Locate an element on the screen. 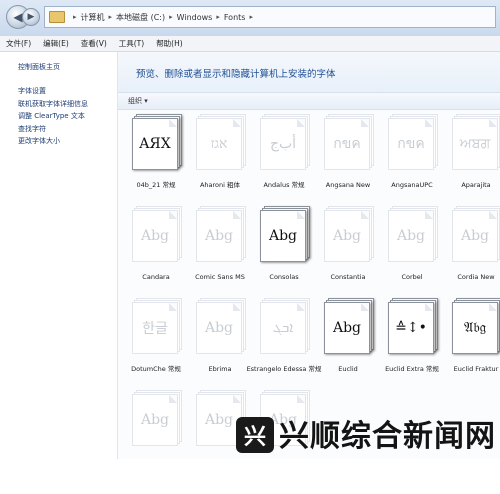 The height and width of the screenshot is (494, 500). font-tile: ܐܒܓ Estrangelo Edessa 常规 is located at coordinates (284, 350).